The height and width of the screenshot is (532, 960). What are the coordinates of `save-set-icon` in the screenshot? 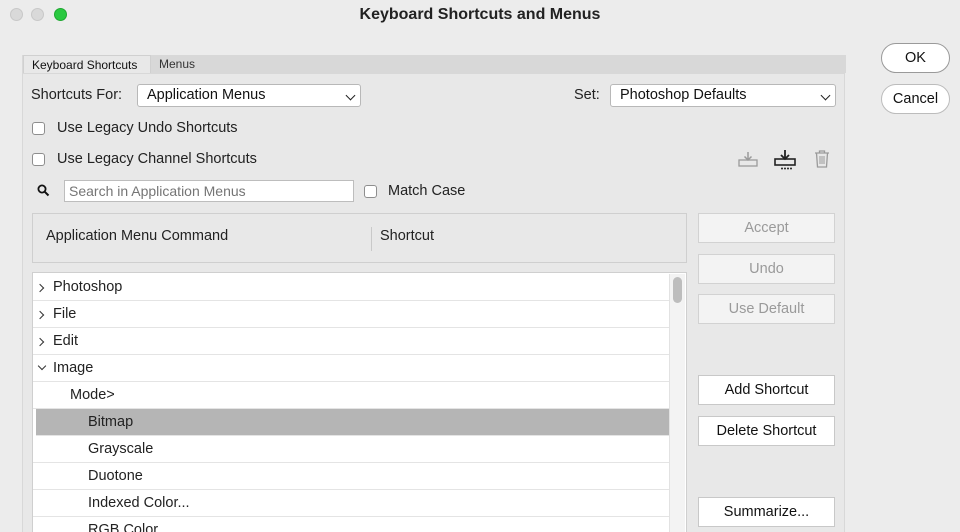 It's located at (748, 159).